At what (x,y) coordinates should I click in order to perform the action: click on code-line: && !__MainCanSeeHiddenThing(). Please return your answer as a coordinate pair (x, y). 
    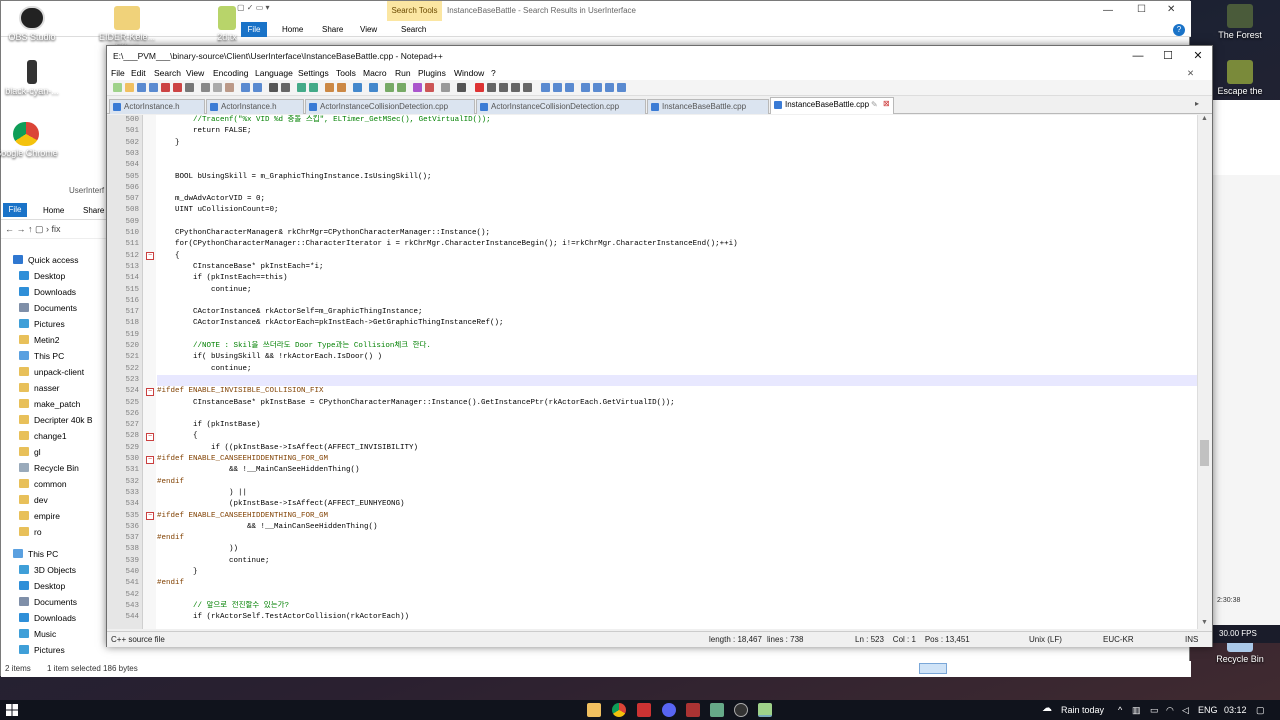
    Looking at the image, I should click on (677, 470).